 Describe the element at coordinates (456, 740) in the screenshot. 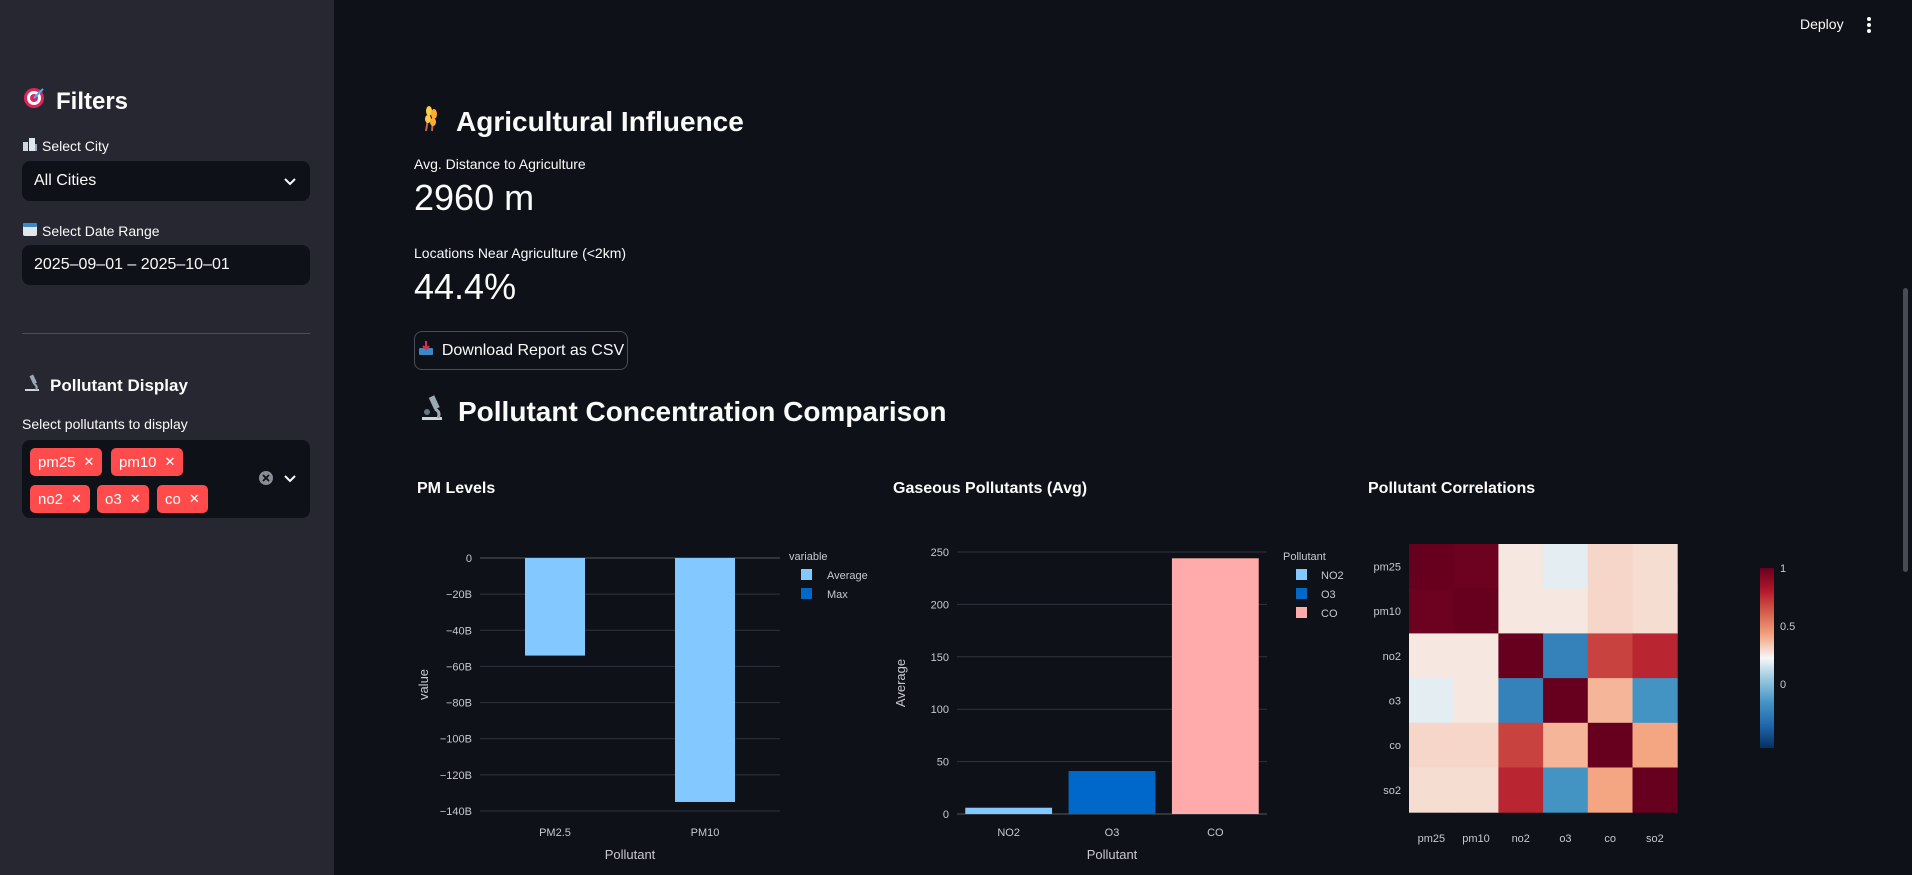

I see `y-tick-label: −100B` at that location.